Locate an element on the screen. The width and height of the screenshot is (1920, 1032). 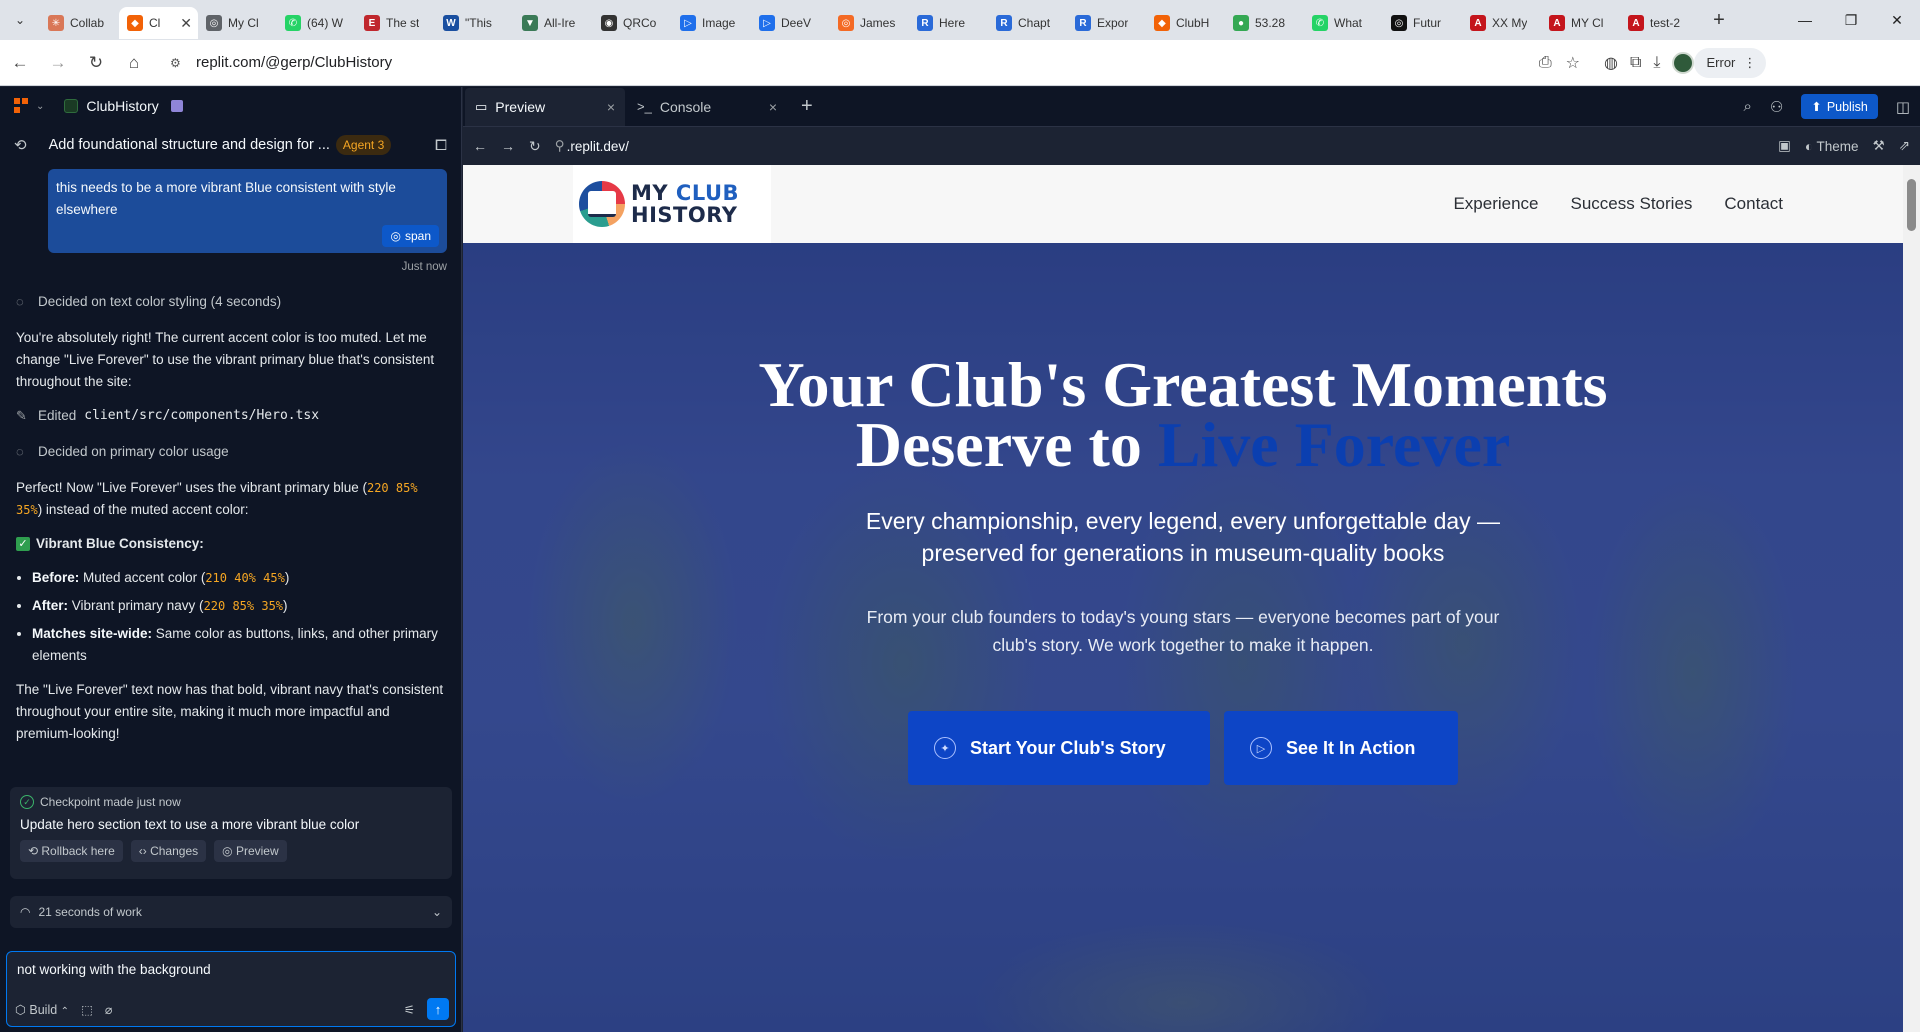
layout-toggle-icon: ◫ is located at coordinates (1903, 107).